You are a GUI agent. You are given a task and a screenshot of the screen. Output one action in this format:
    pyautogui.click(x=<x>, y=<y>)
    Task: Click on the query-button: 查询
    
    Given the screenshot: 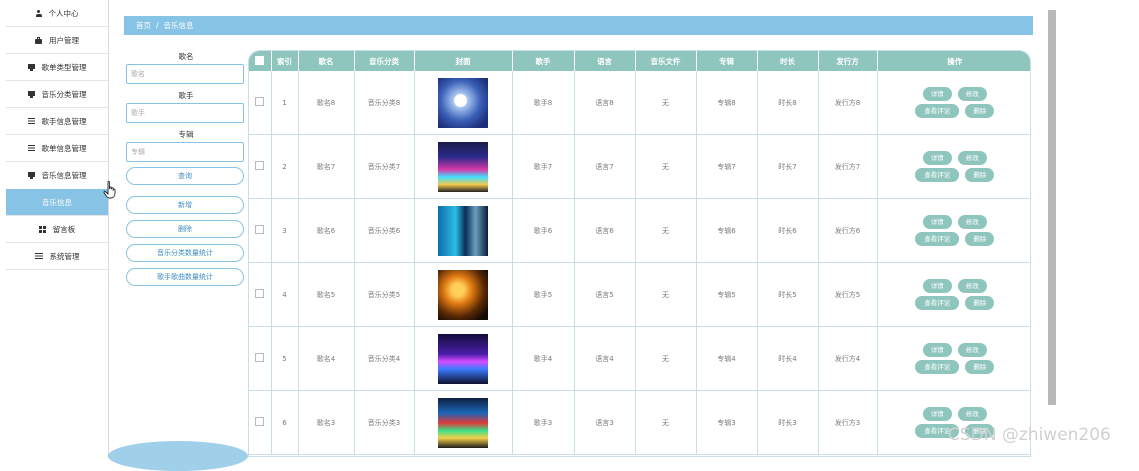 What is the action you would take?
    pyautogui.click(x=185, y=176)
    